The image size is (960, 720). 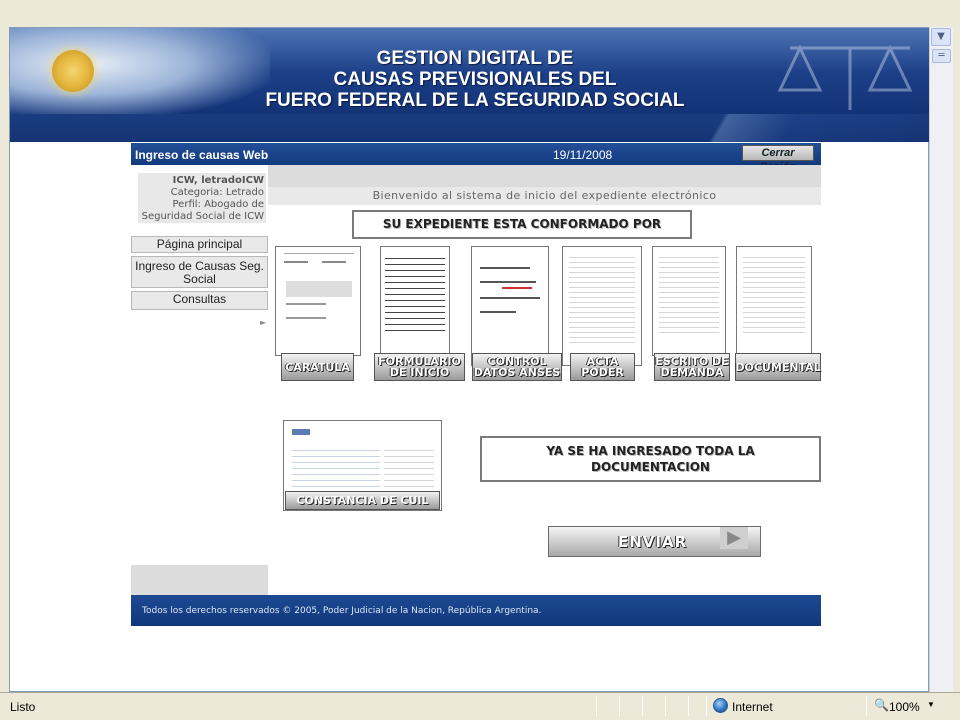 I want to click on browser-status-bar: Listo Internet 🔍 100% ▼, so click(x=480, y=706).